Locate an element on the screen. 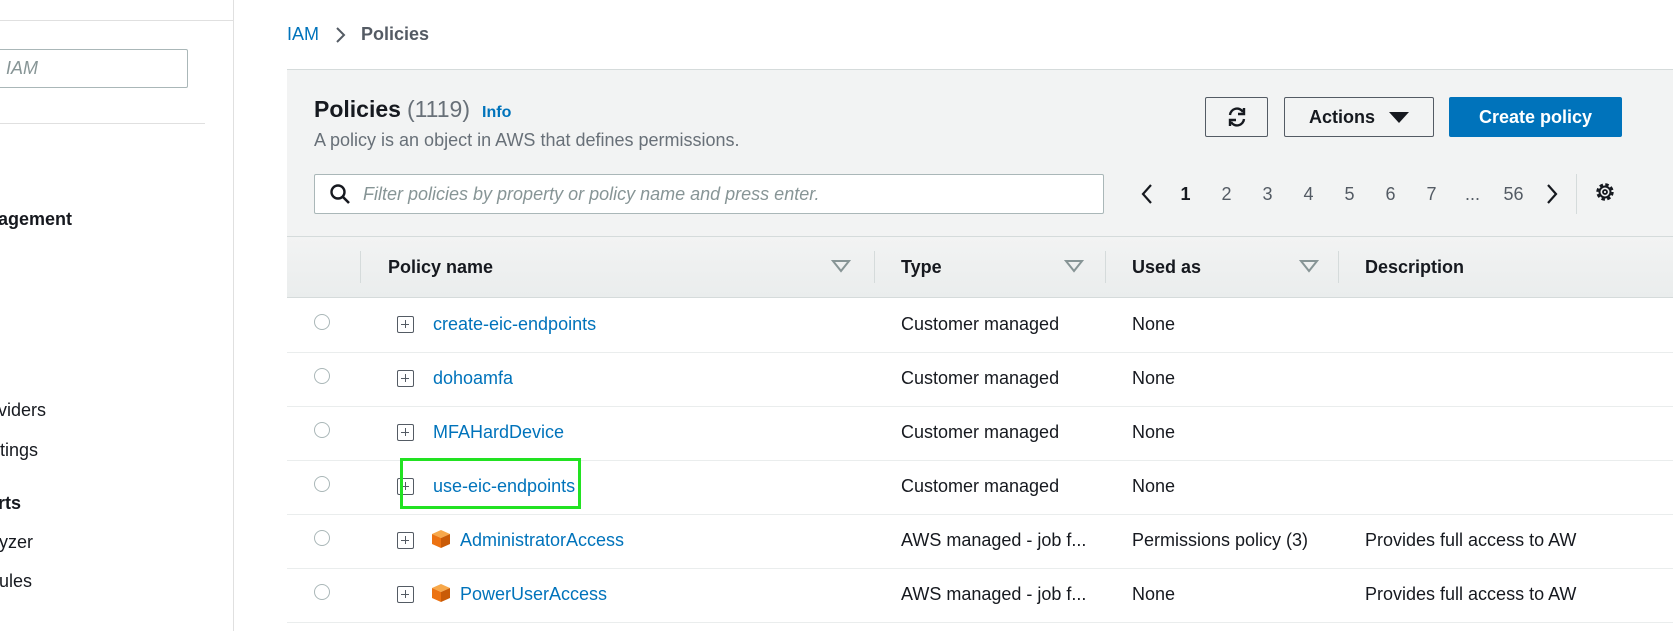 The width and height of the screenshot is (1673, 632). actions-label: Actions is located at coordinates (1341, 116).